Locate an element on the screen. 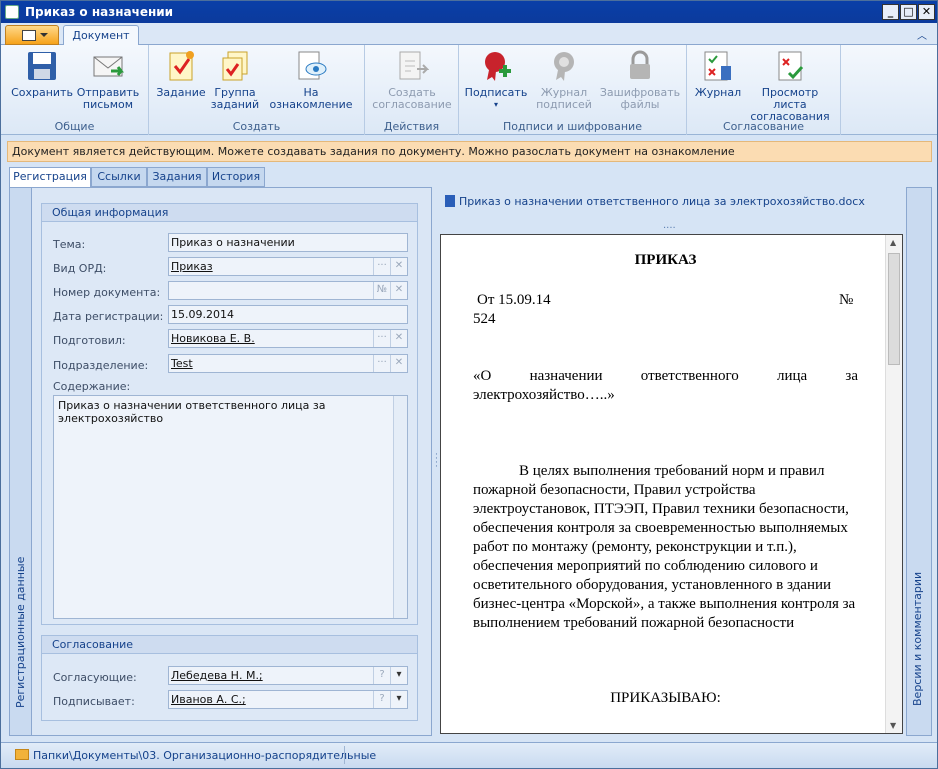 This screenshot has height=769, width=938. doc-heading: ПРИКАЗ is located at coordinates (665, 260).